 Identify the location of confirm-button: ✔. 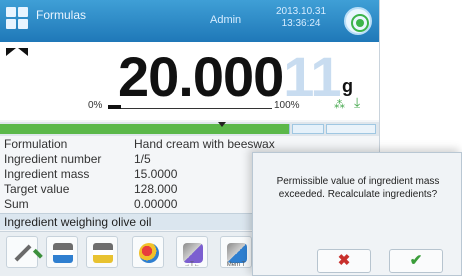
(416, 261).